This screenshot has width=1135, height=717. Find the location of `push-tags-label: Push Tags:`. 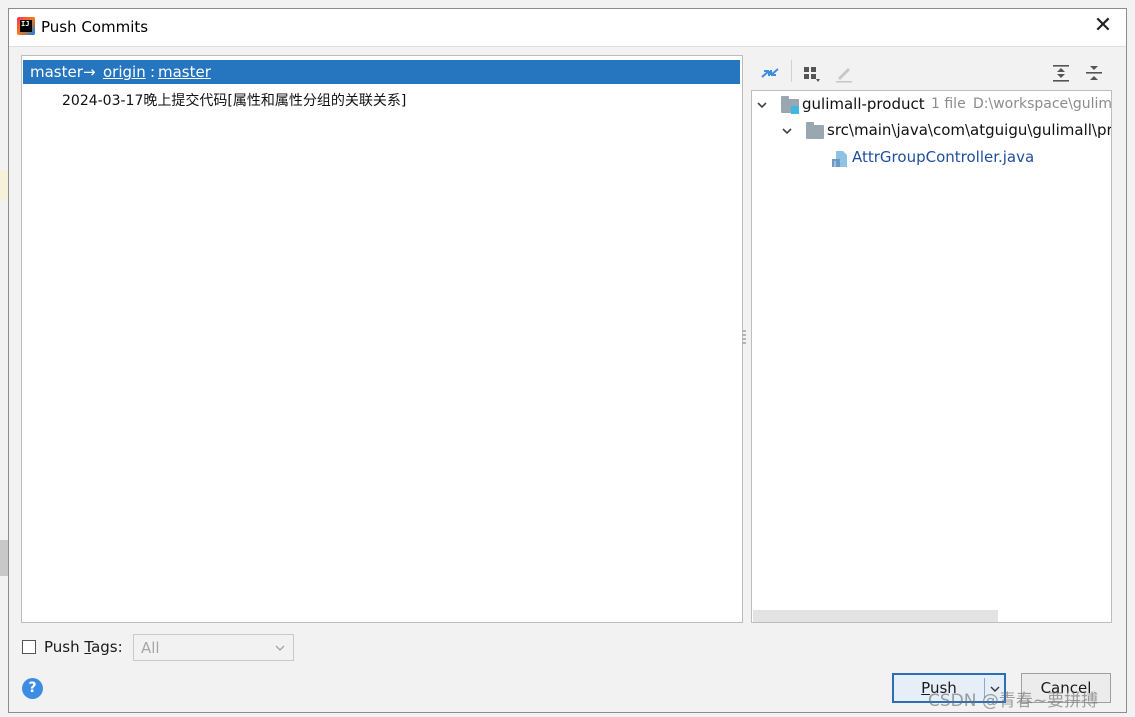

push-tags-label: Push Tags: is located at coordinates (83, 647).